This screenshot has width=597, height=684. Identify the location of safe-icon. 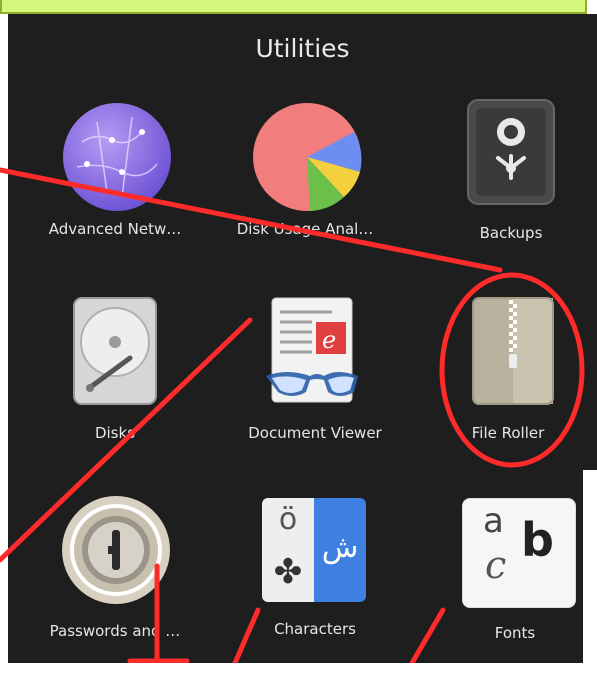
(511, 152).